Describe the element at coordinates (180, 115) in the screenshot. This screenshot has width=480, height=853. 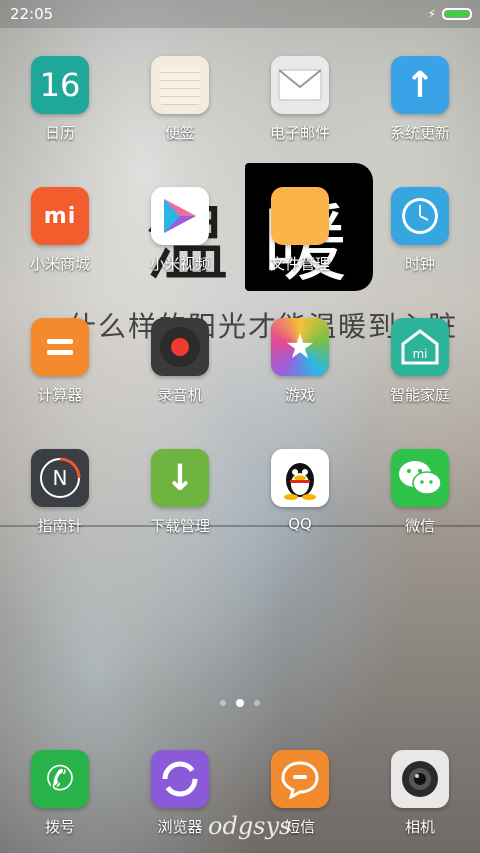
I see `app-notes: 便签` at that location.